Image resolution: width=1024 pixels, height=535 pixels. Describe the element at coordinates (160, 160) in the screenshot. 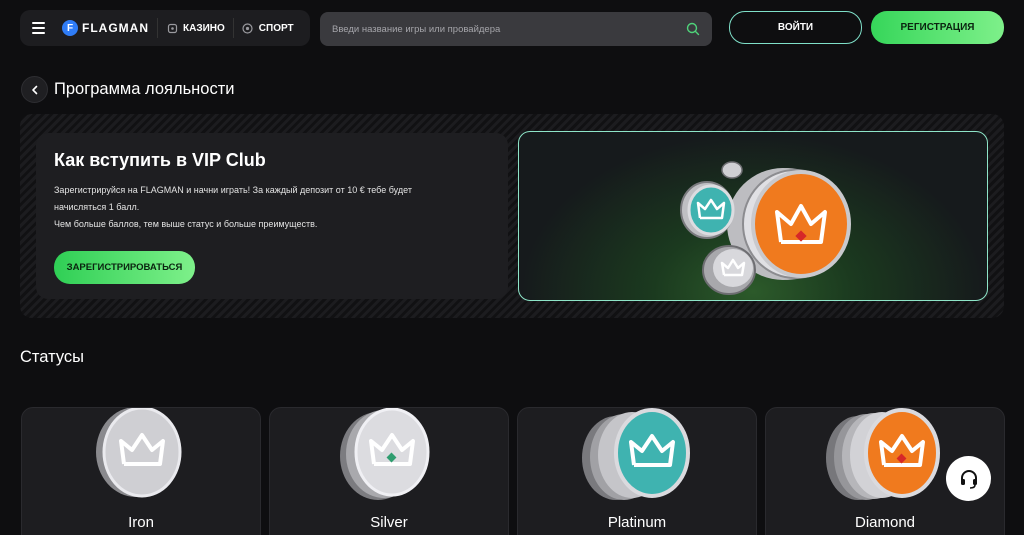

I see `vip-title: Как вступить в VIP Club` at that location.